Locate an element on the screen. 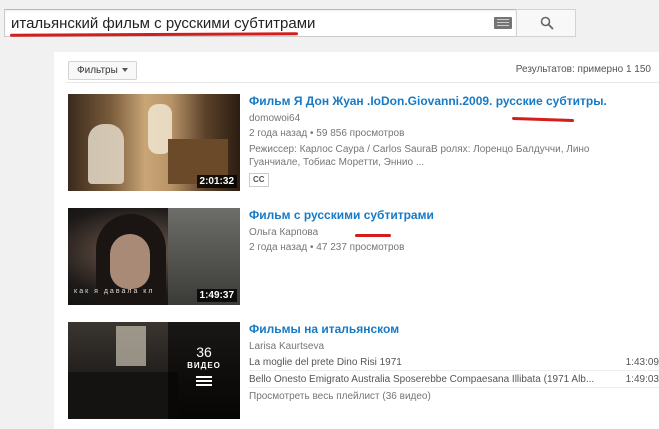  playlist-thumbnail: 36 ВИДЕО is located at coordinates (154, 370).